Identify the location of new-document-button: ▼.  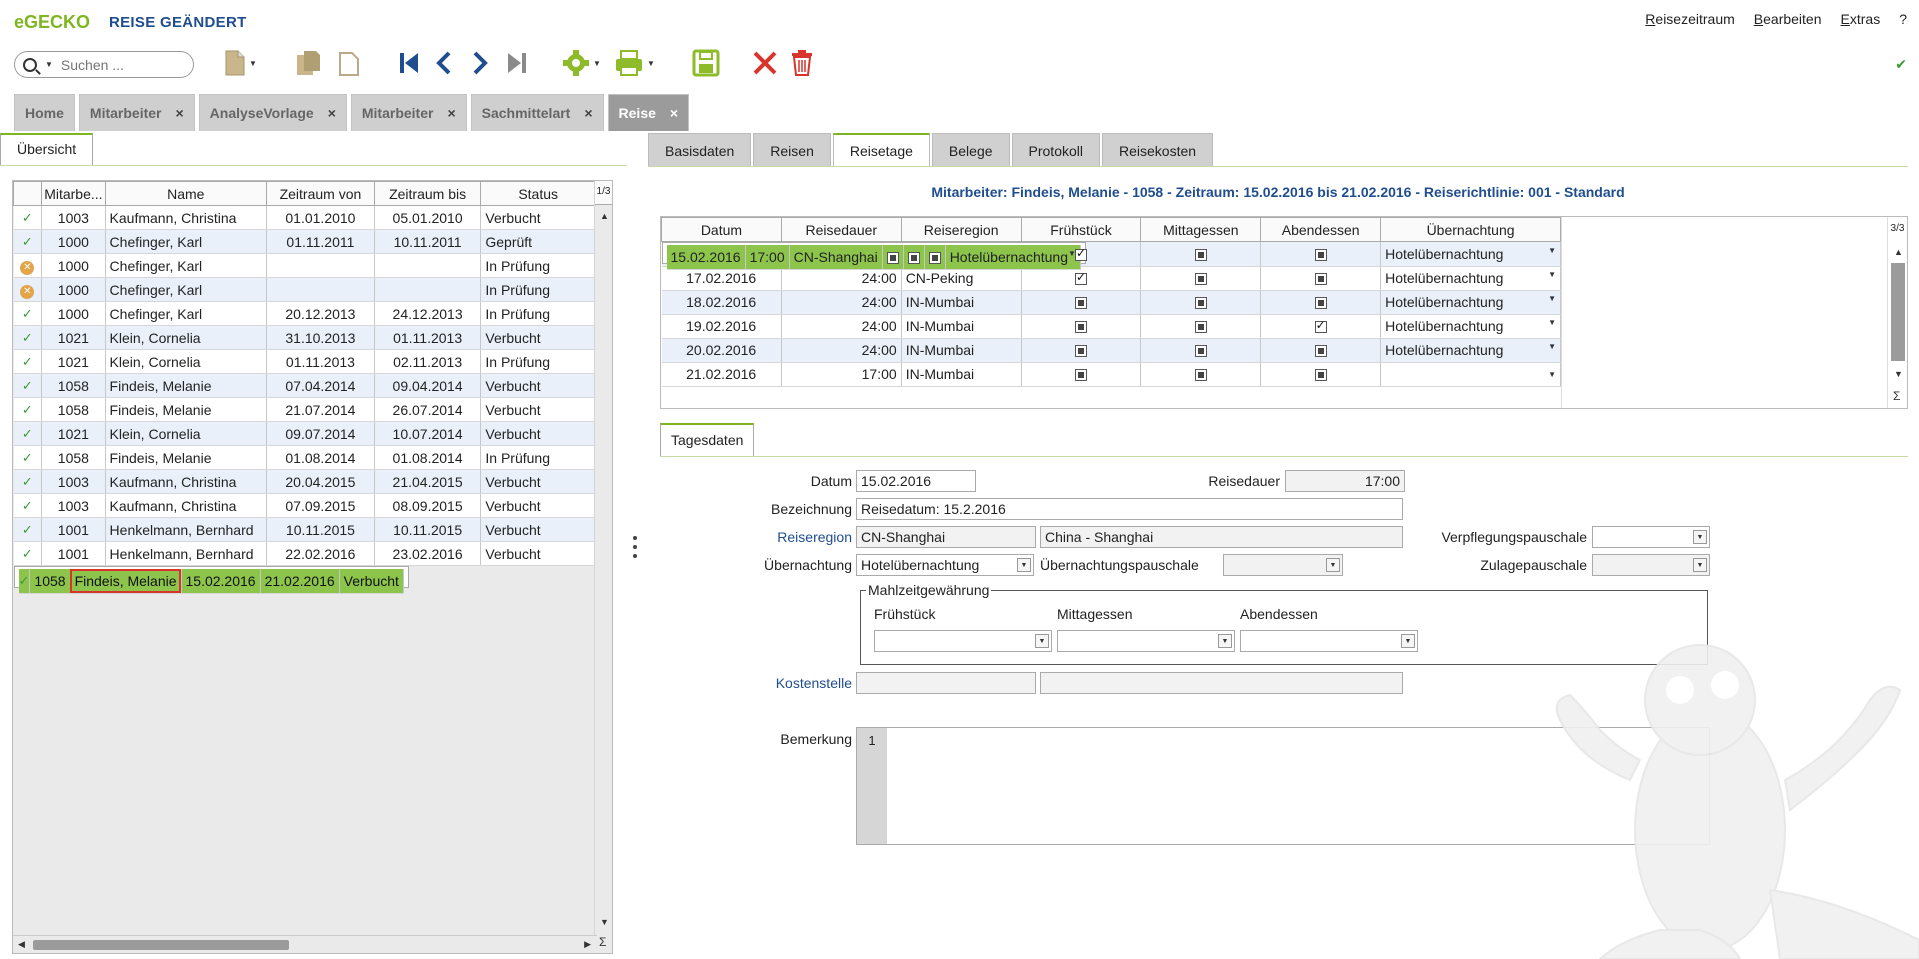
(240, 63).